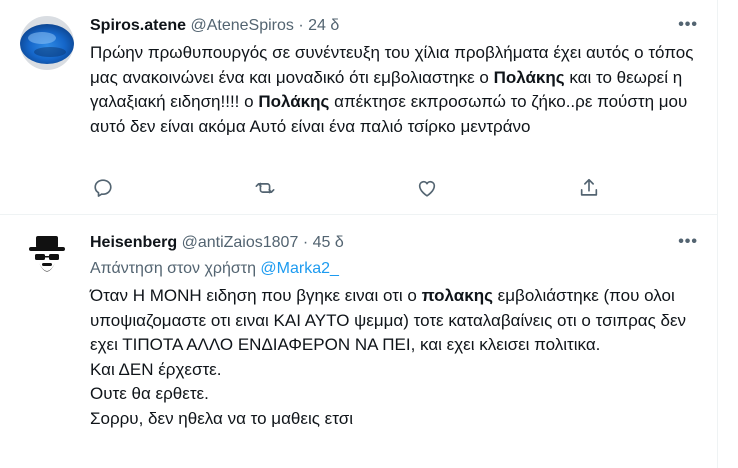 This screenshot has width=738, height=468. I want to click on tweet-header: Spiros.atene @AteneSpiros · 24 δ, so click(214, 26).